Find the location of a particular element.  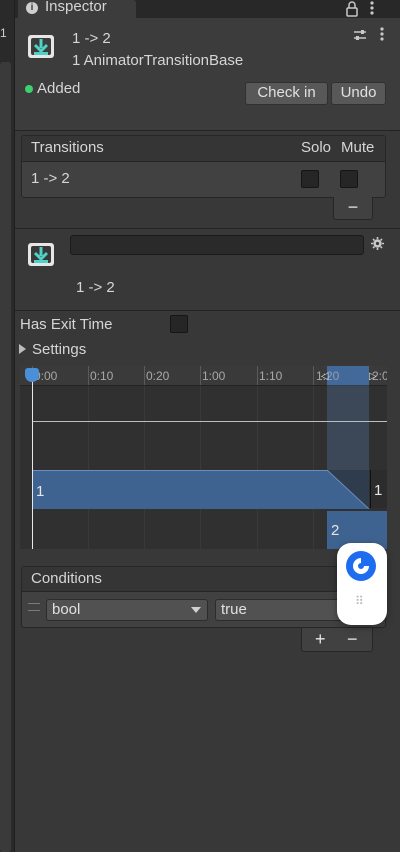

status-label: Added is located at coordinates (59, 88).